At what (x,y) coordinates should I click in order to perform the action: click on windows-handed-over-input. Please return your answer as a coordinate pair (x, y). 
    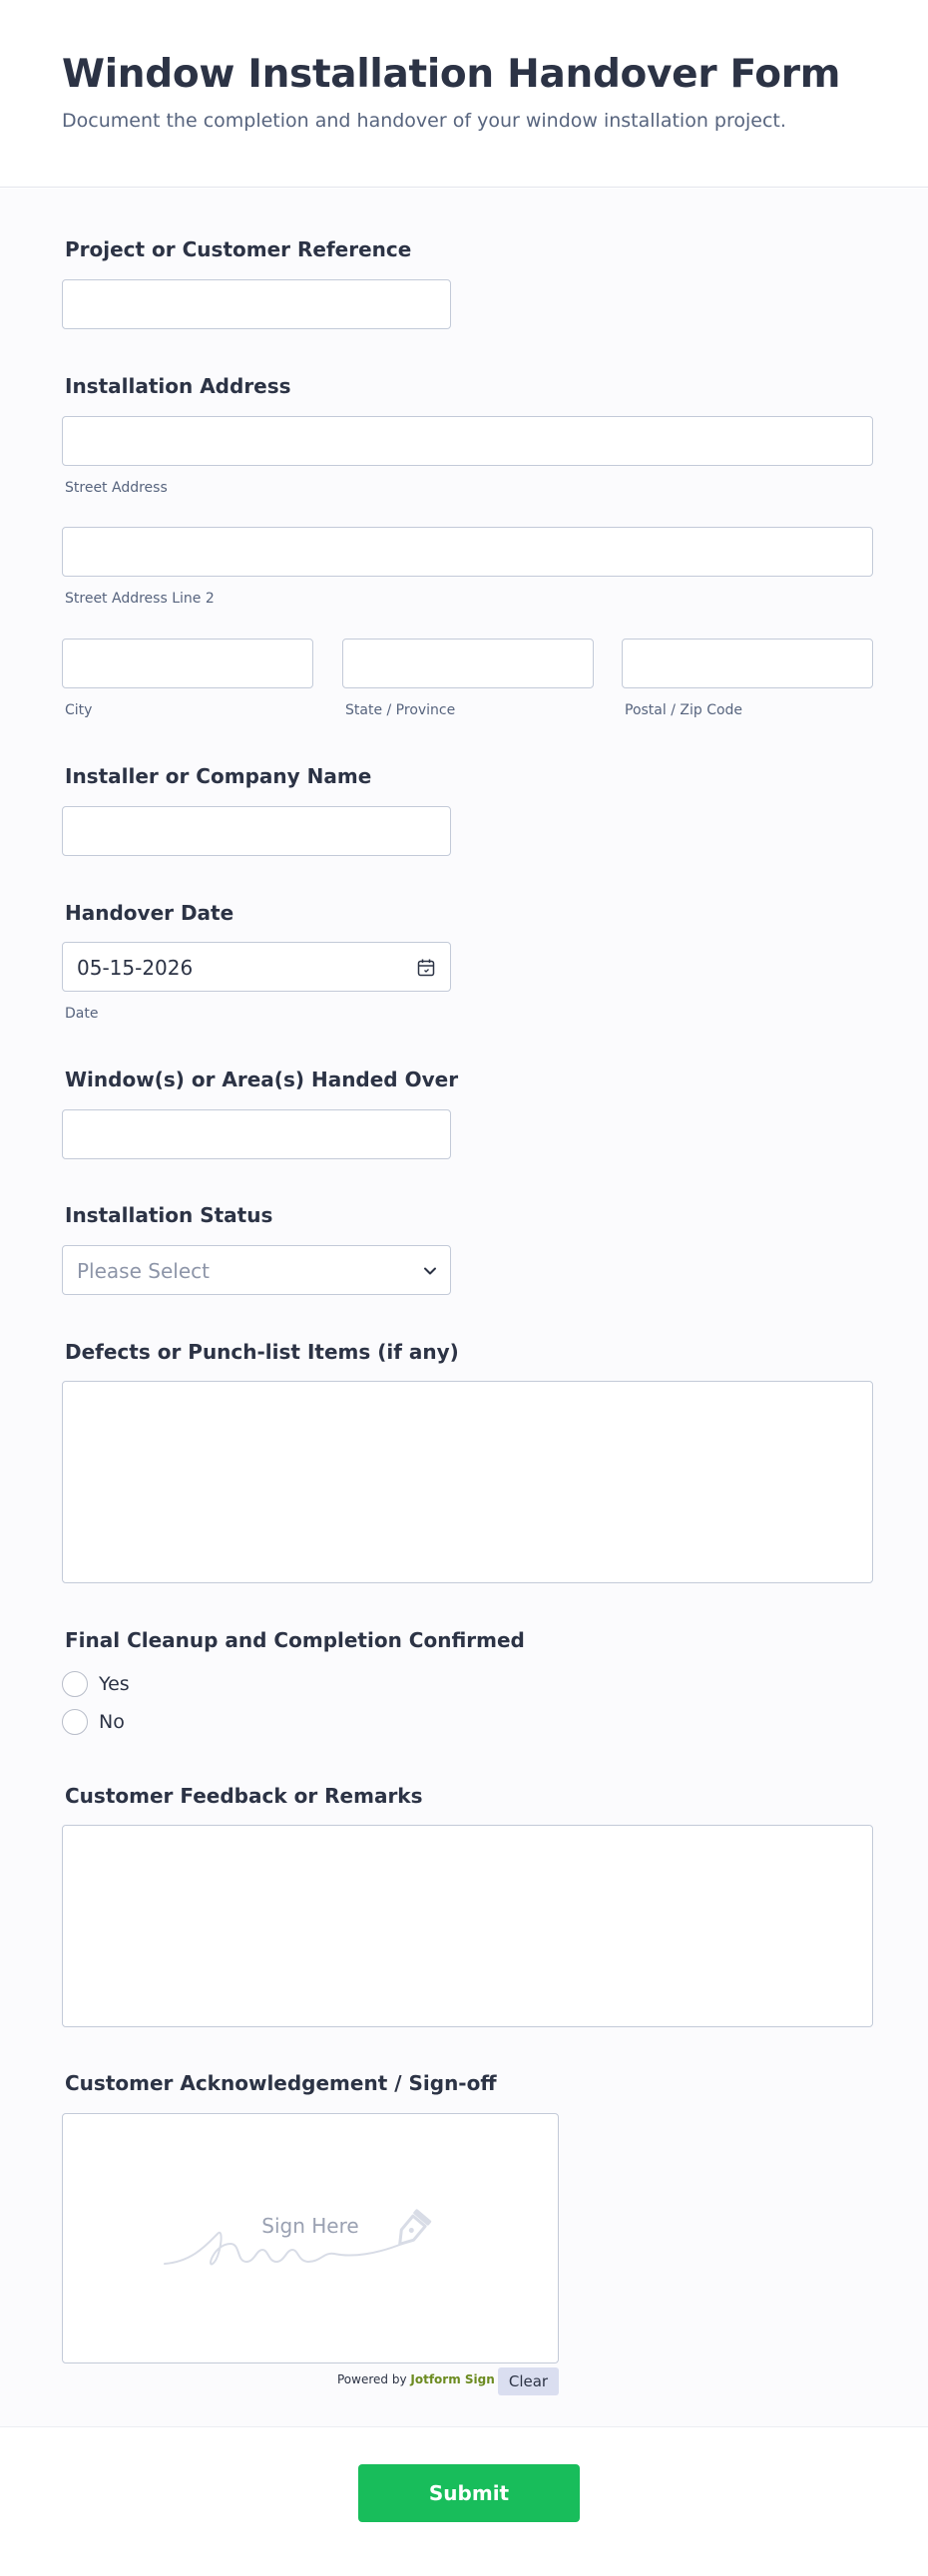
    Looking at the image, I should click on (256, 1134).